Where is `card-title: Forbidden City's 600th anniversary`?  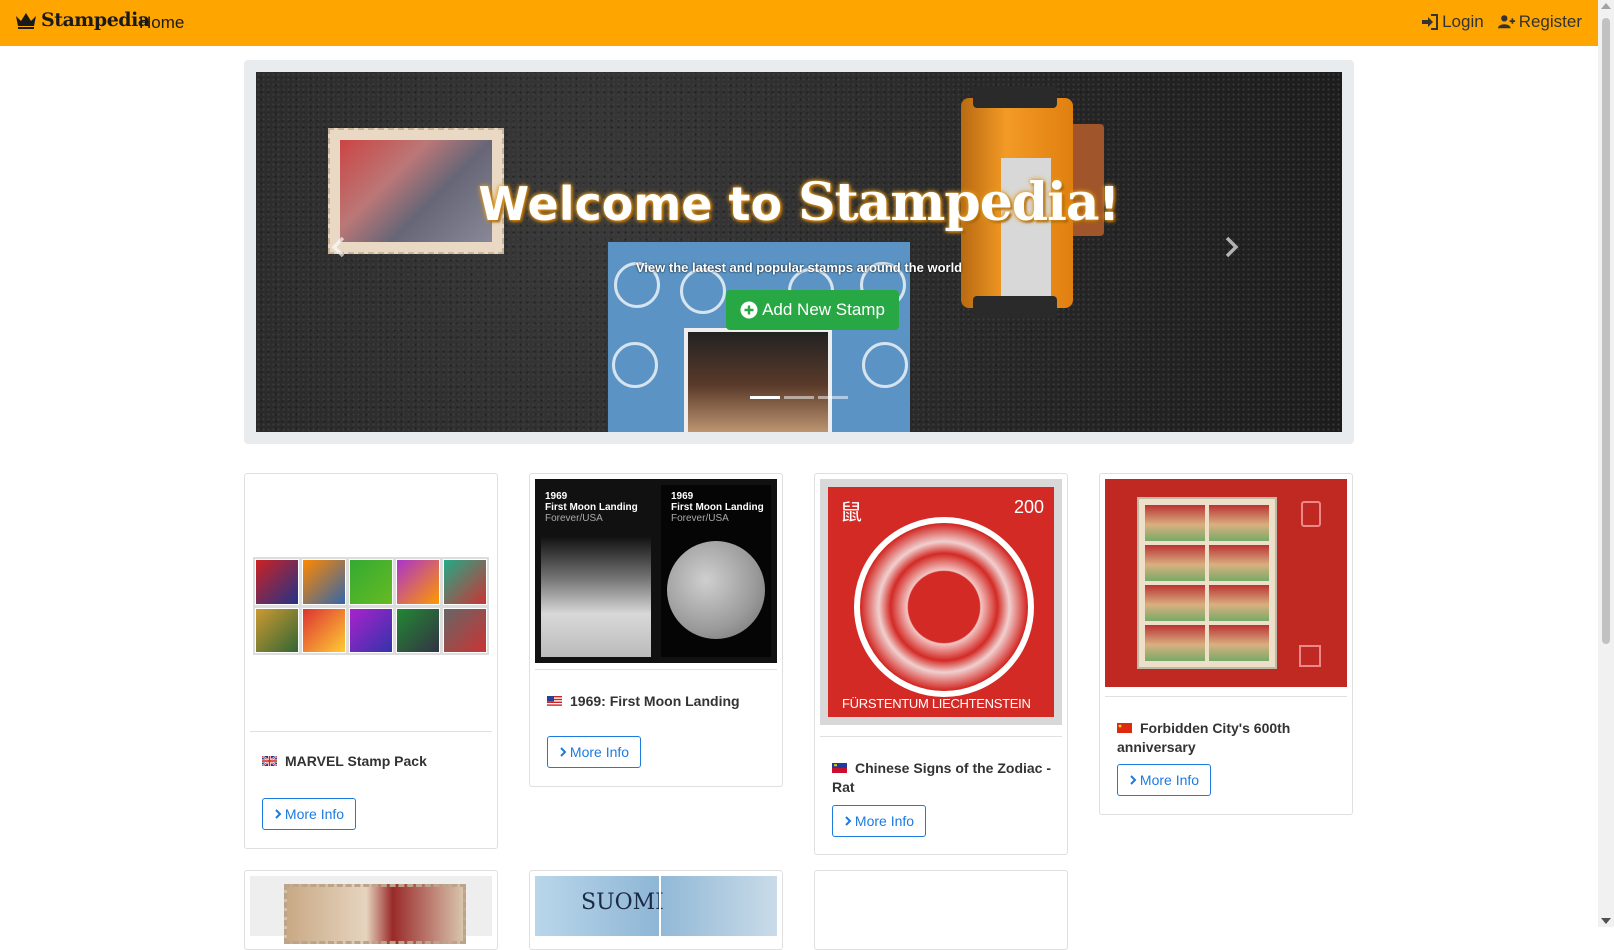 card-title: Forbidden City's 600th anniversary is located at coordinates (1228, 738).